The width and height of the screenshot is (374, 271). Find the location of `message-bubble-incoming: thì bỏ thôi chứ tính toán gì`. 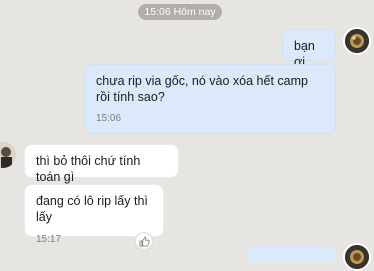

message-bubble-incoming: thì bỏ thôi chứ tính toán gì is located at coordinates (101, 164).